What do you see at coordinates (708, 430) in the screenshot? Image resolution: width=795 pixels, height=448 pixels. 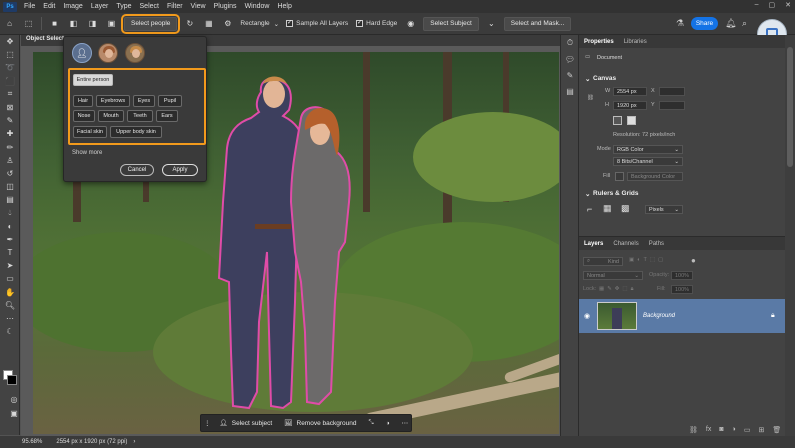 I see `fx-icon: fx` at bounding box center [708, 430].